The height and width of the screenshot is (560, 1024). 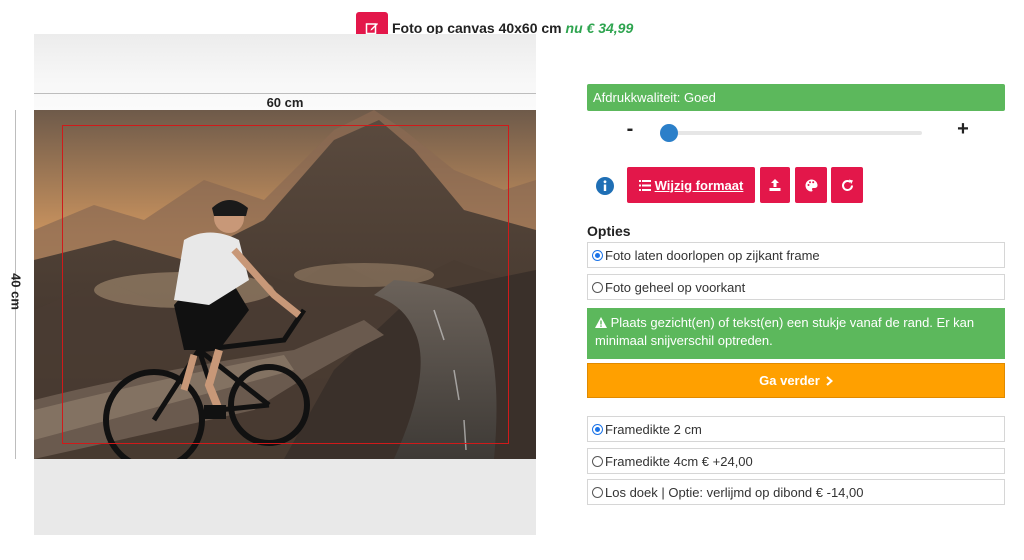 I want to click on option-frame-4cm-label: Framedikte 4cm € +24,00, so click(x=679, y=461).